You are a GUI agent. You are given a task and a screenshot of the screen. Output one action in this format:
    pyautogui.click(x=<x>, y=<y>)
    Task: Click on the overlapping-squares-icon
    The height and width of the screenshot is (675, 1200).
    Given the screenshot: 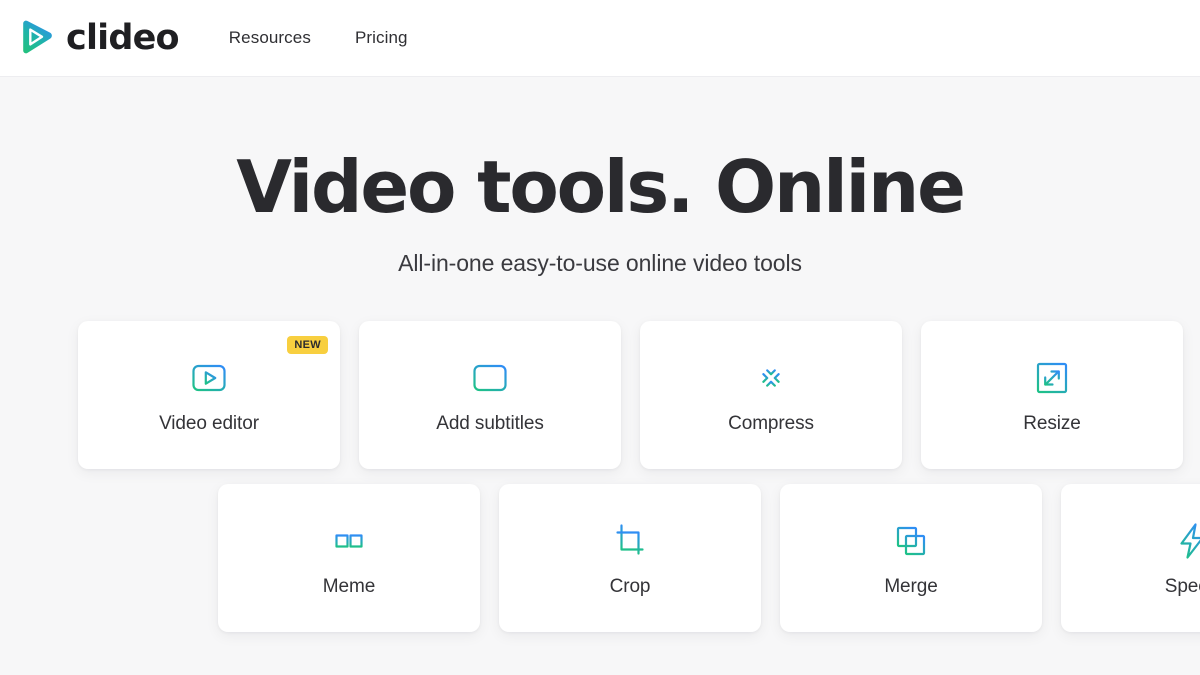 What is the action you would take?
    pyautogui.click(x=911, y=541)
    